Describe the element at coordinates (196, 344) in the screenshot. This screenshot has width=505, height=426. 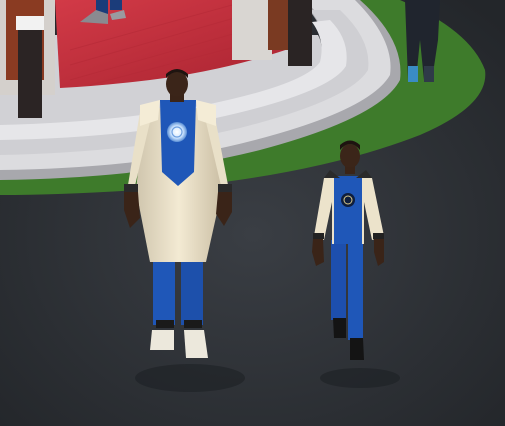
I see `adult-boot-right` at that location.